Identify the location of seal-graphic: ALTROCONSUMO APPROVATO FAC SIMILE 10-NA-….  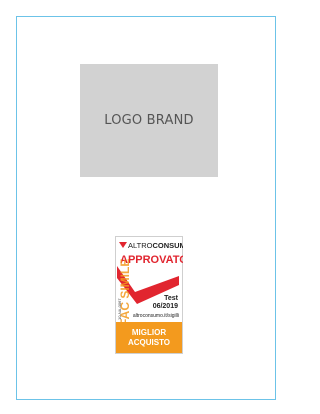
(149, 295).